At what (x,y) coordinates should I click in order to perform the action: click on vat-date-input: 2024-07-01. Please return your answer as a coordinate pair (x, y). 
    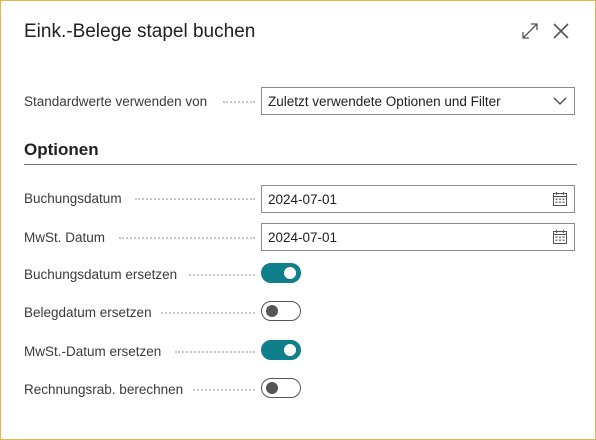
    Looking at the image, I should click on (418, 237).